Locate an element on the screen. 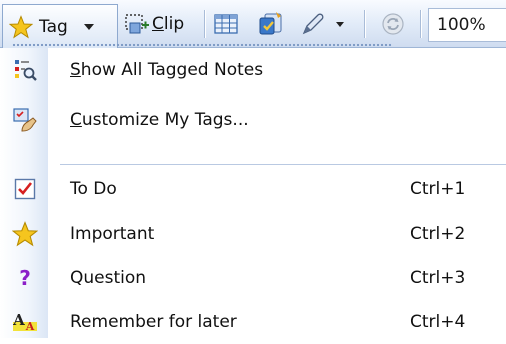  menu-item-label: To Do is located at coordinates (93, 189).